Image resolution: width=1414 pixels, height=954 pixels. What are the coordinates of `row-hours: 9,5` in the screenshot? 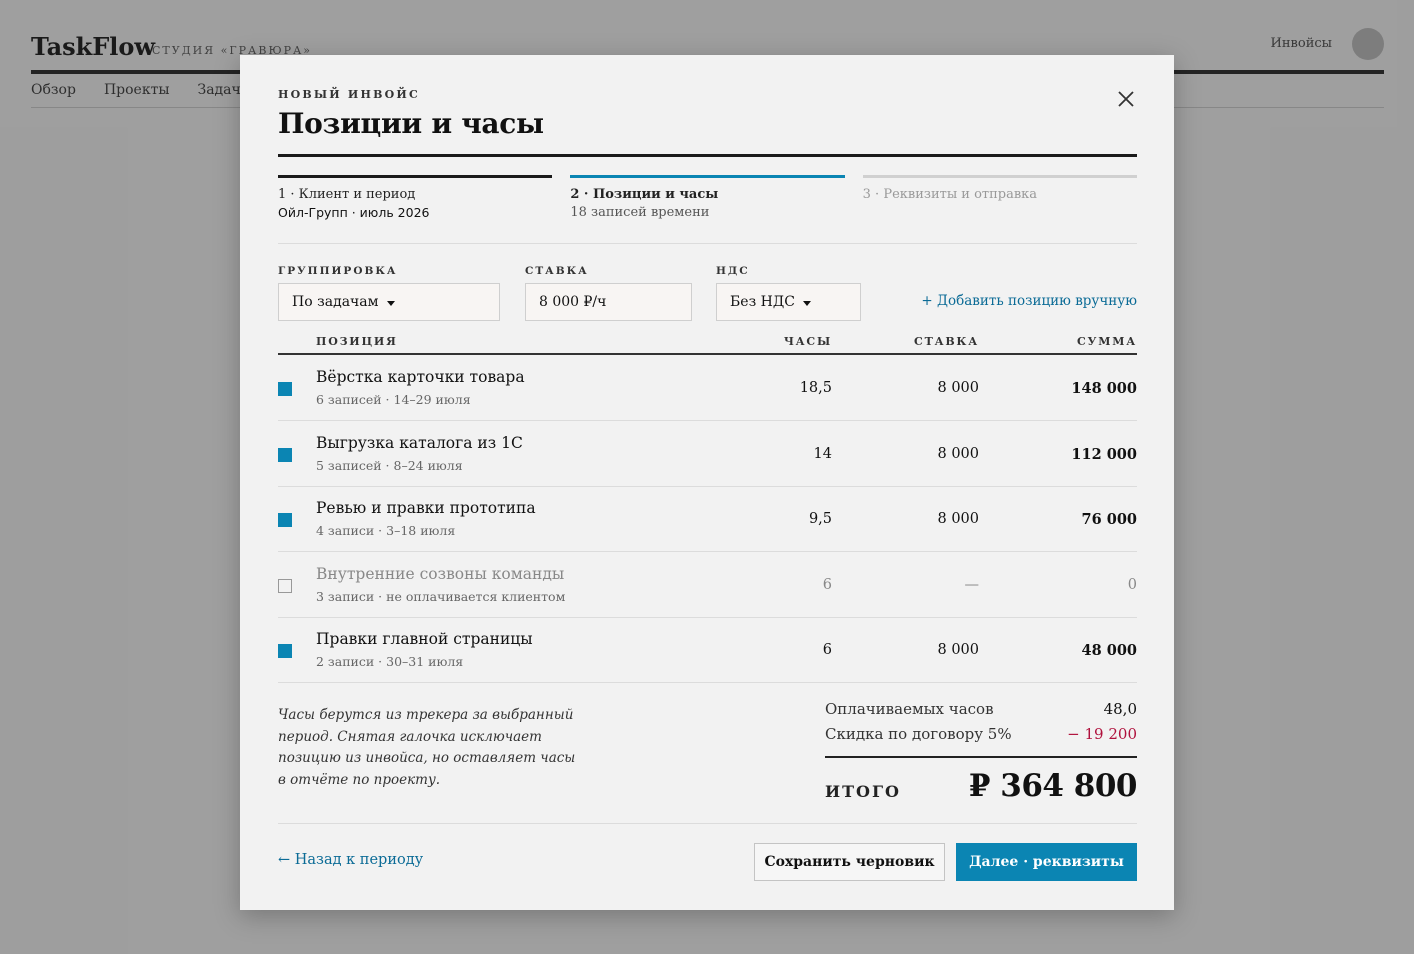 It's located at (820, 519).